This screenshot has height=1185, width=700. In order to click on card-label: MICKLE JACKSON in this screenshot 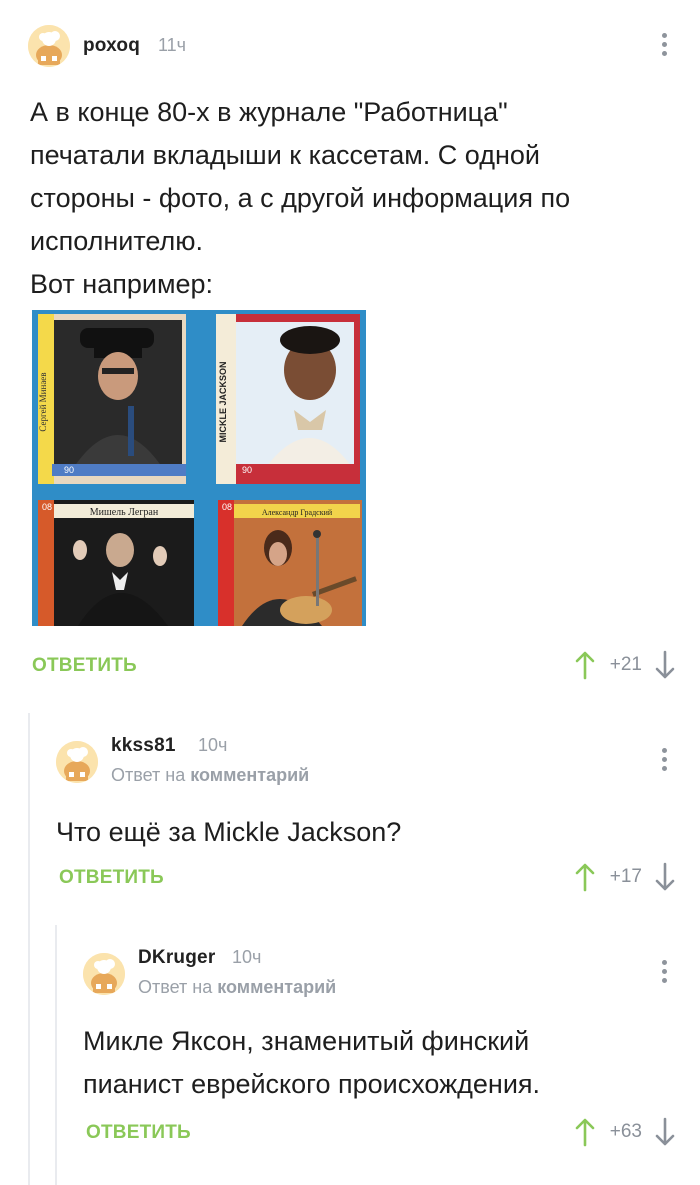, I will do `click(223, 401)`.